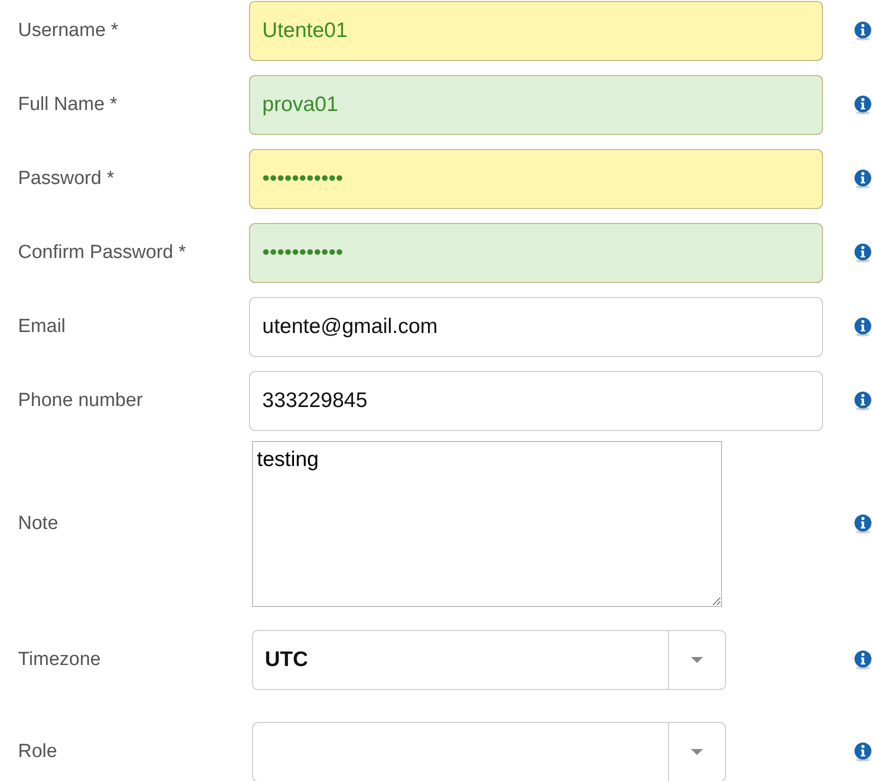 This screenshot has height=781, width=872. Describe the element at coordinates (487, 524) in the screenshot. I see `note-field: testing` at that location.